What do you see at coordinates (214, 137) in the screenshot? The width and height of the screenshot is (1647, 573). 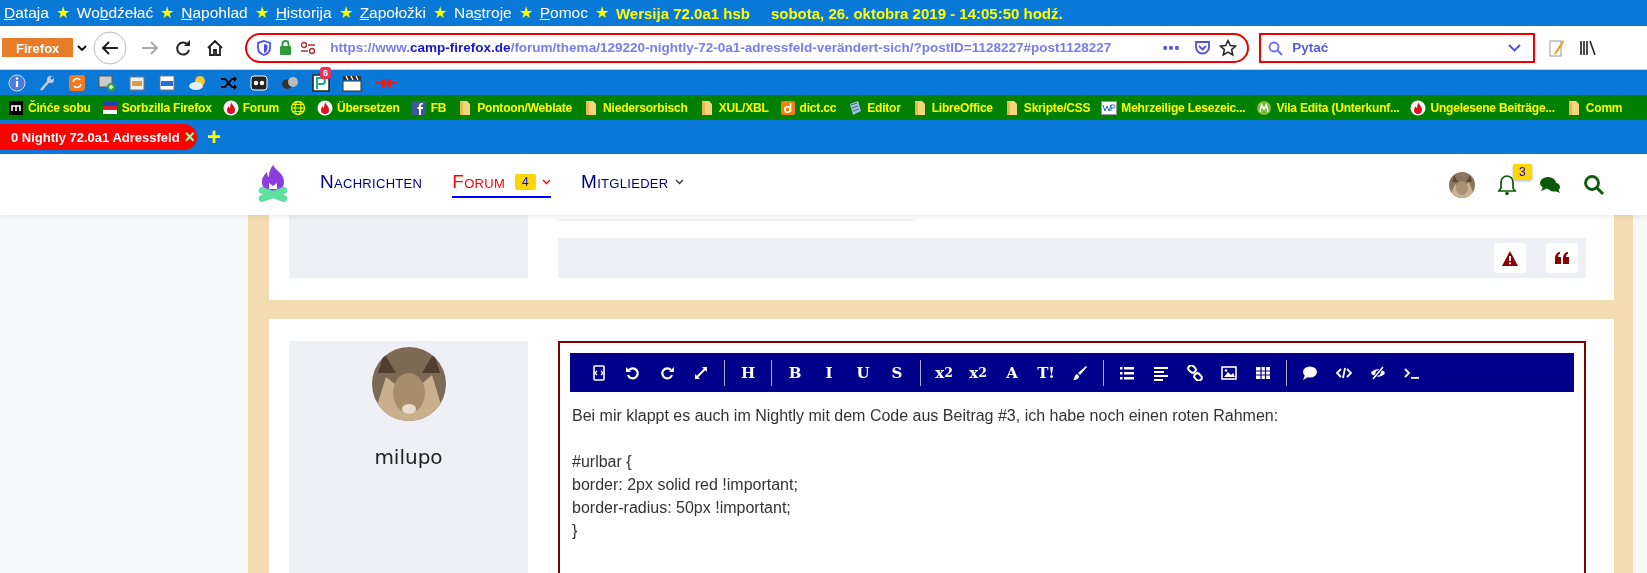 I see `new-tab-button: +` at bounding box center [214, 137].